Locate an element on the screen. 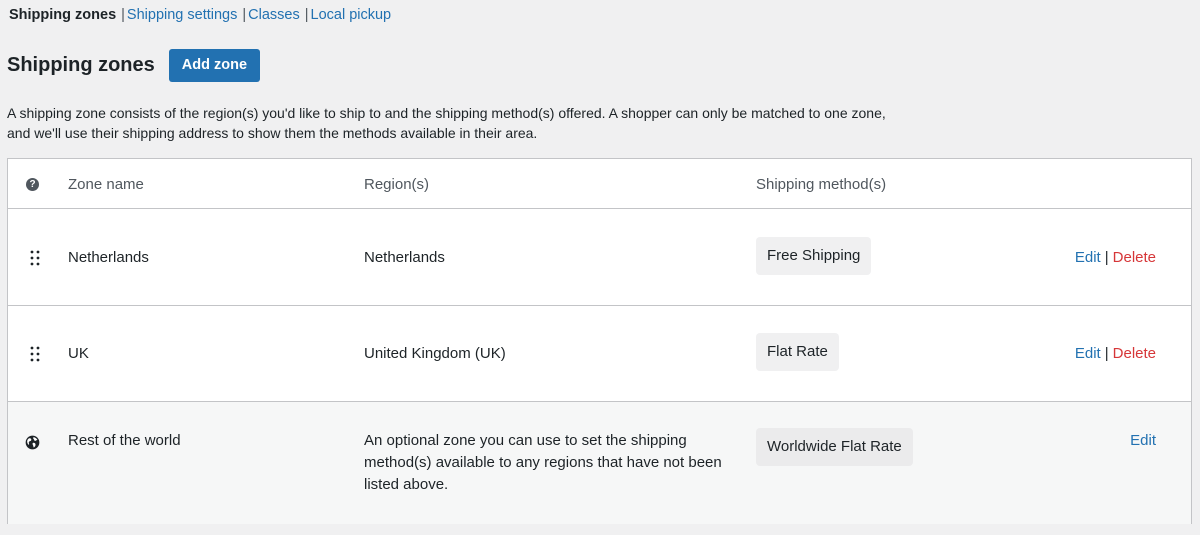 The image size is (1200, 535). help-icon: ? is located at coordinates (32, 184).